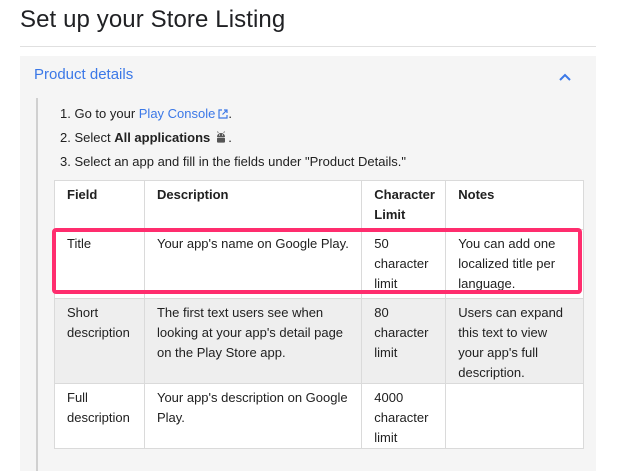  What do you see at coordinates (230, 137) in the screenshot?
I see `step-2-suffix: .` at bounding box center [230, 137].